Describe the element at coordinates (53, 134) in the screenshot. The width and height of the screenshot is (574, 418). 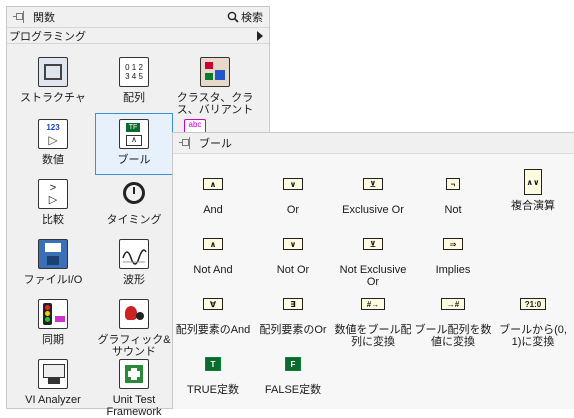
I see `numeric-icon: 123 ▷` at that location.